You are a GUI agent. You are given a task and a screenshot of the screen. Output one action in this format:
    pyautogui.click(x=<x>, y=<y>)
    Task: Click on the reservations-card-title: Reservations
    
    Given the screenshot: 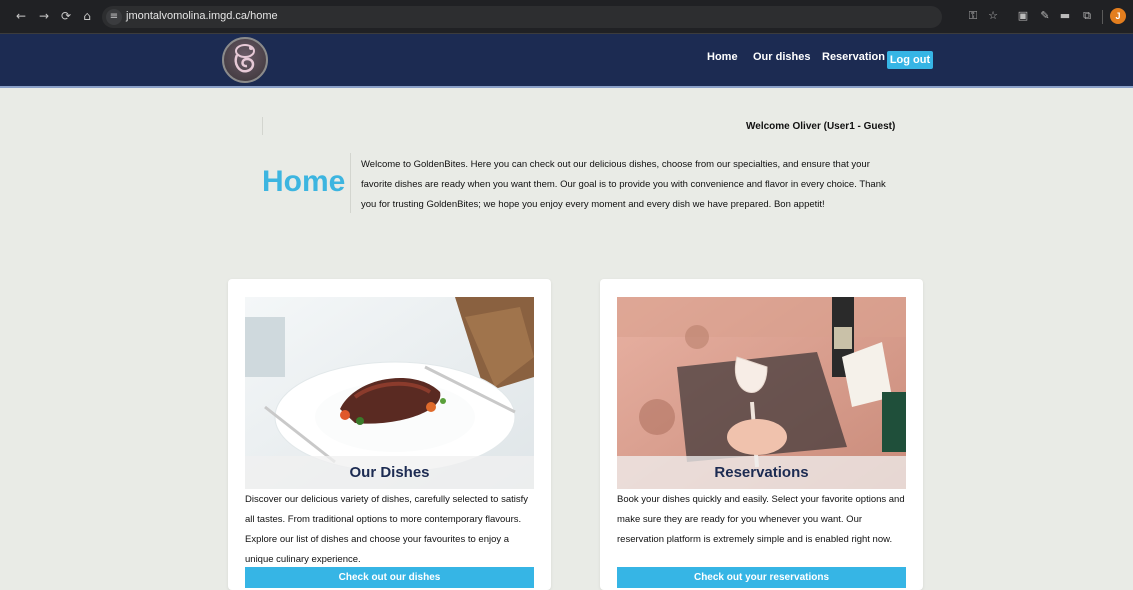 What is the action you would take?
    pyautogui.click(x=761, y=472)
    